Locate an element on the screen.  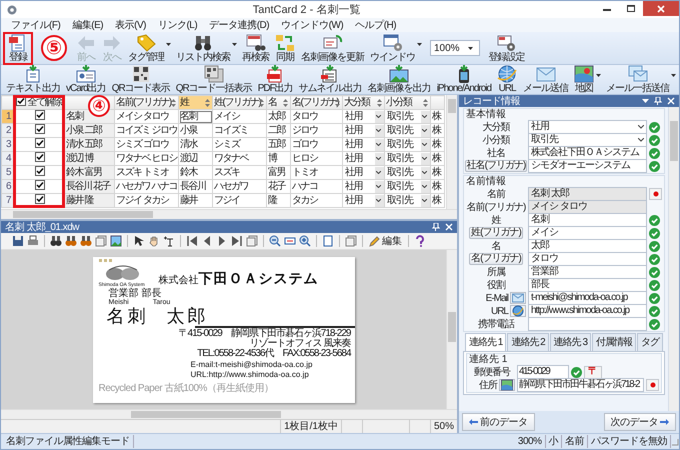
text-field: 名刺 is located at coordinates (587, 220).